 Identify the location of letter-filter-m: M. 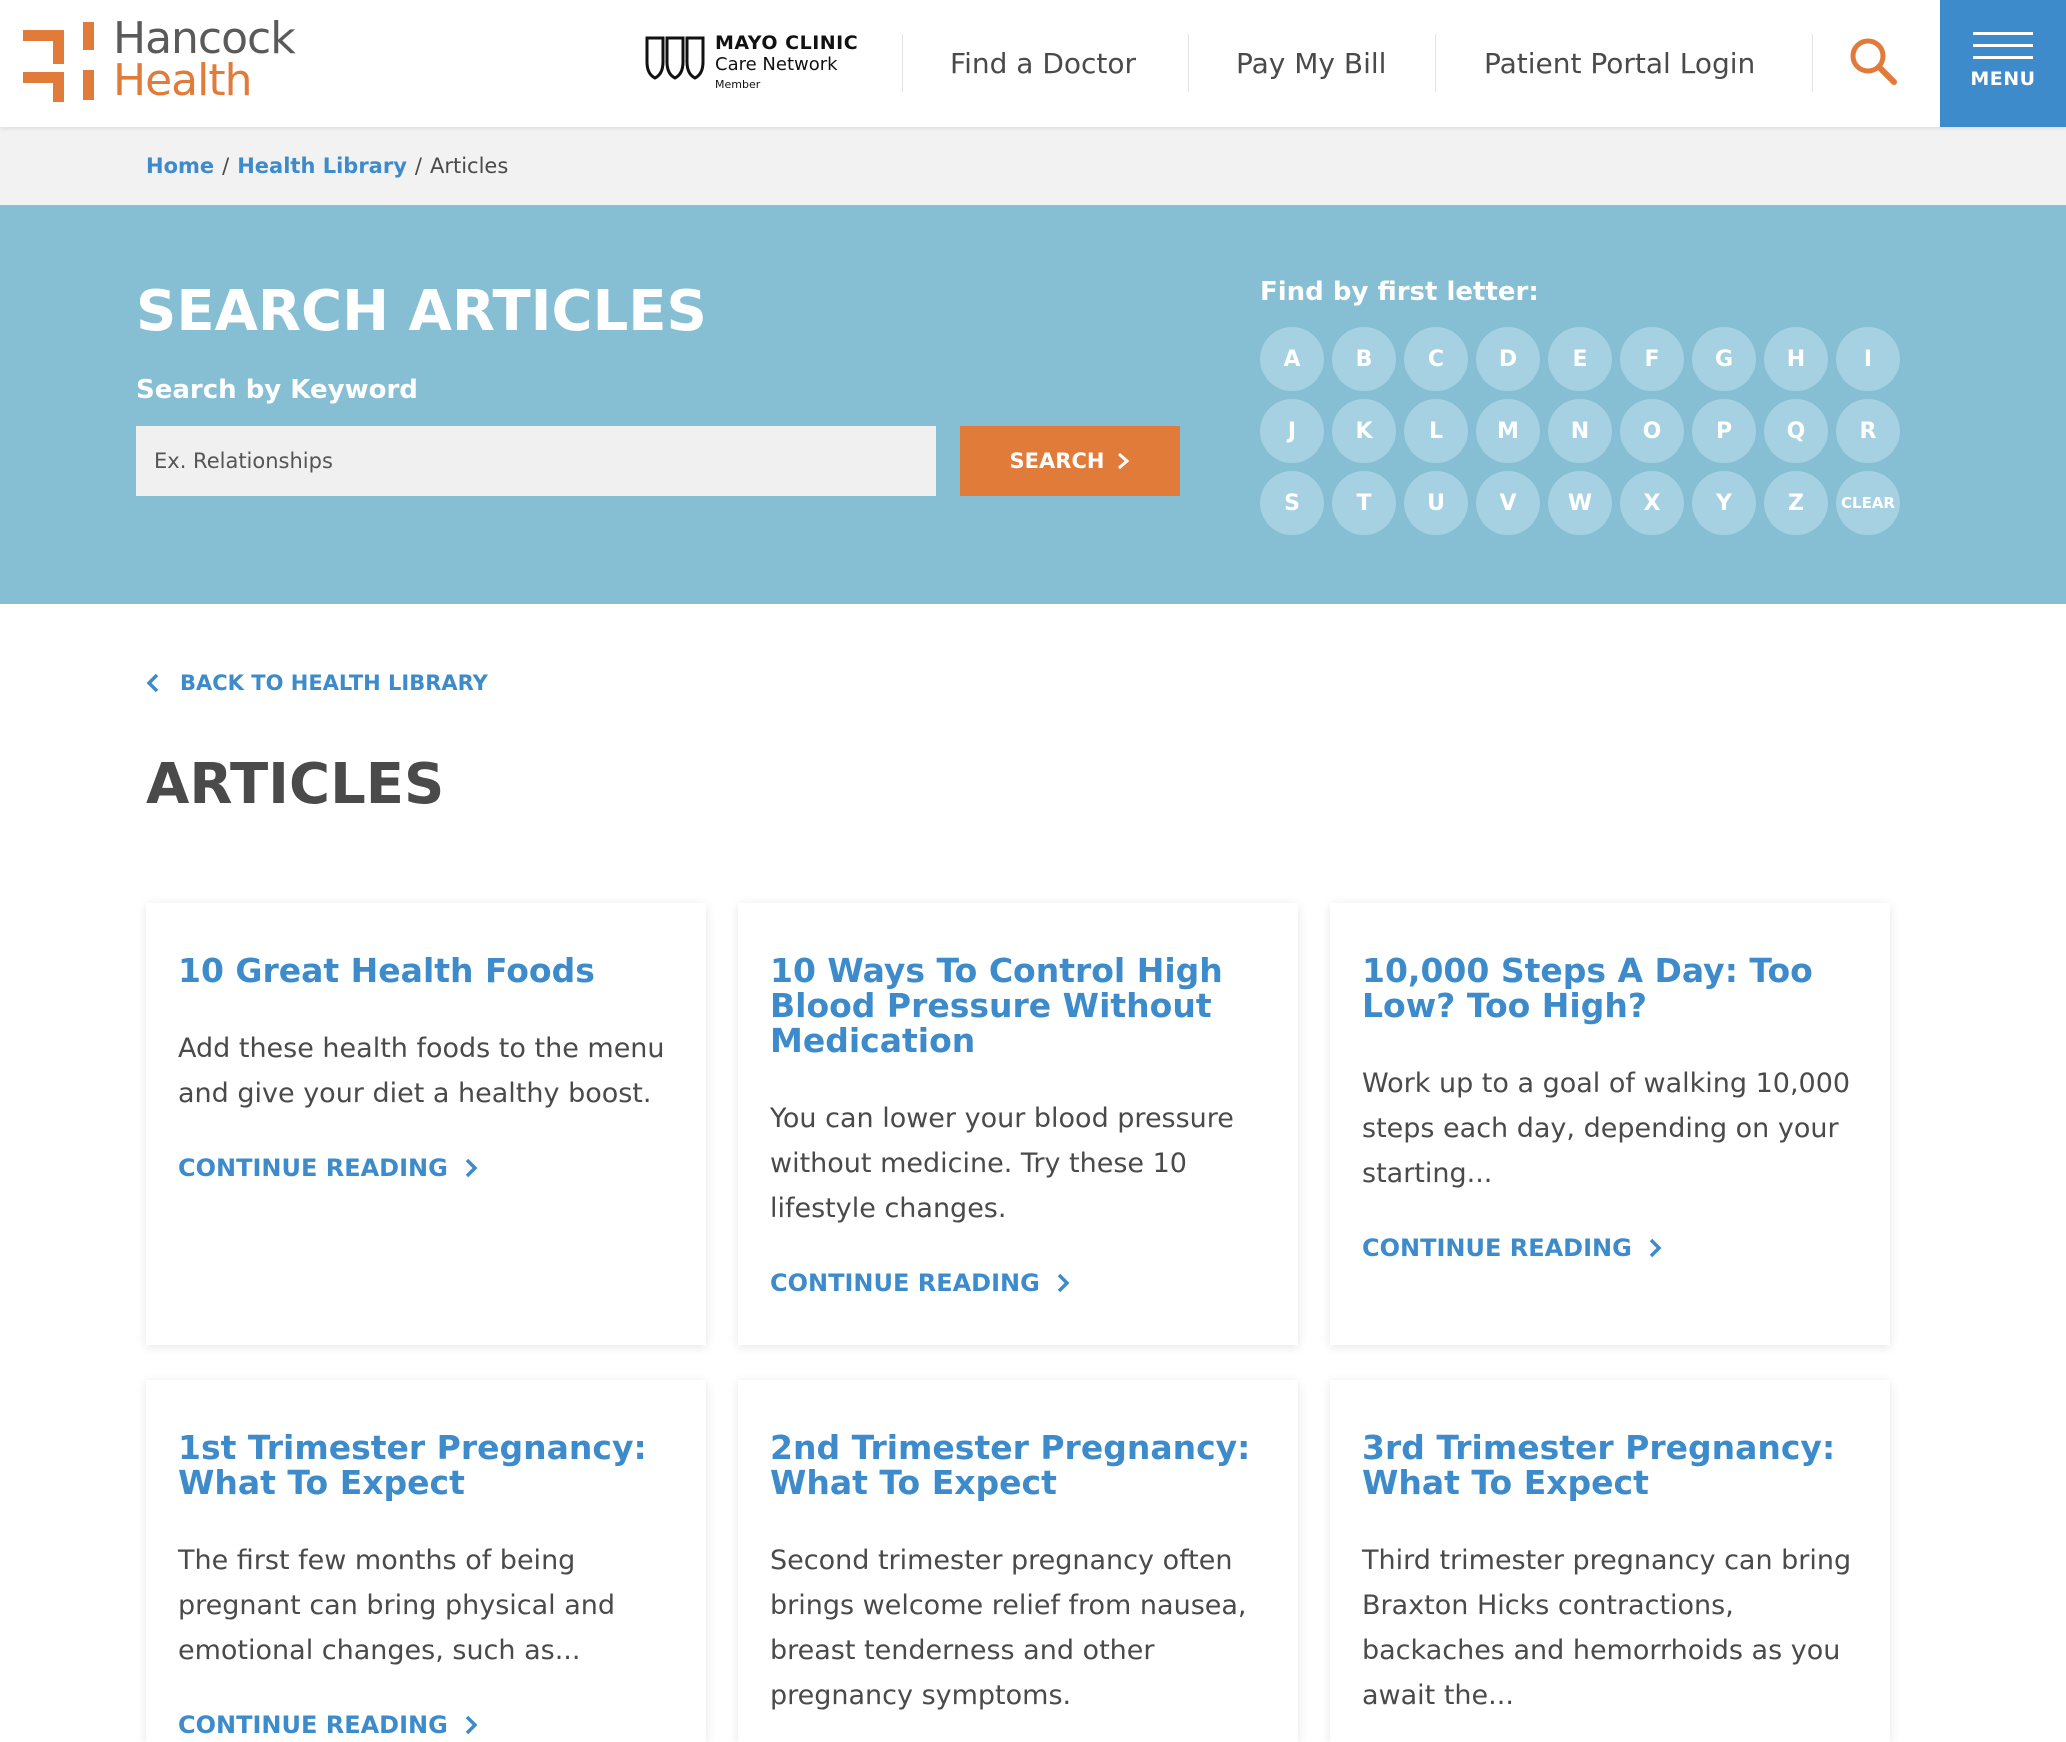
(1508, 431).